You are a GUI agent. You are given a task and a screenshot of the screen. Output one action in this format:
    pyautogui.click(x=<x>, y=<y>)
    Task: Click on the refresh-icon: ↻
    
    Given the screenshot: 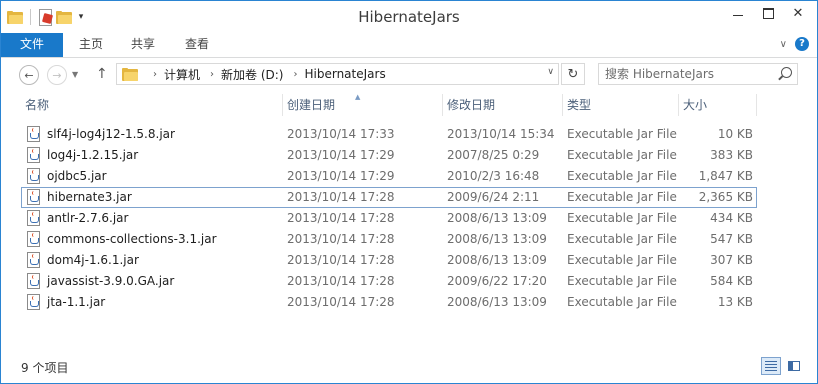 What is the action you would take?
    pyautogui.click(x=573, y=74)
    